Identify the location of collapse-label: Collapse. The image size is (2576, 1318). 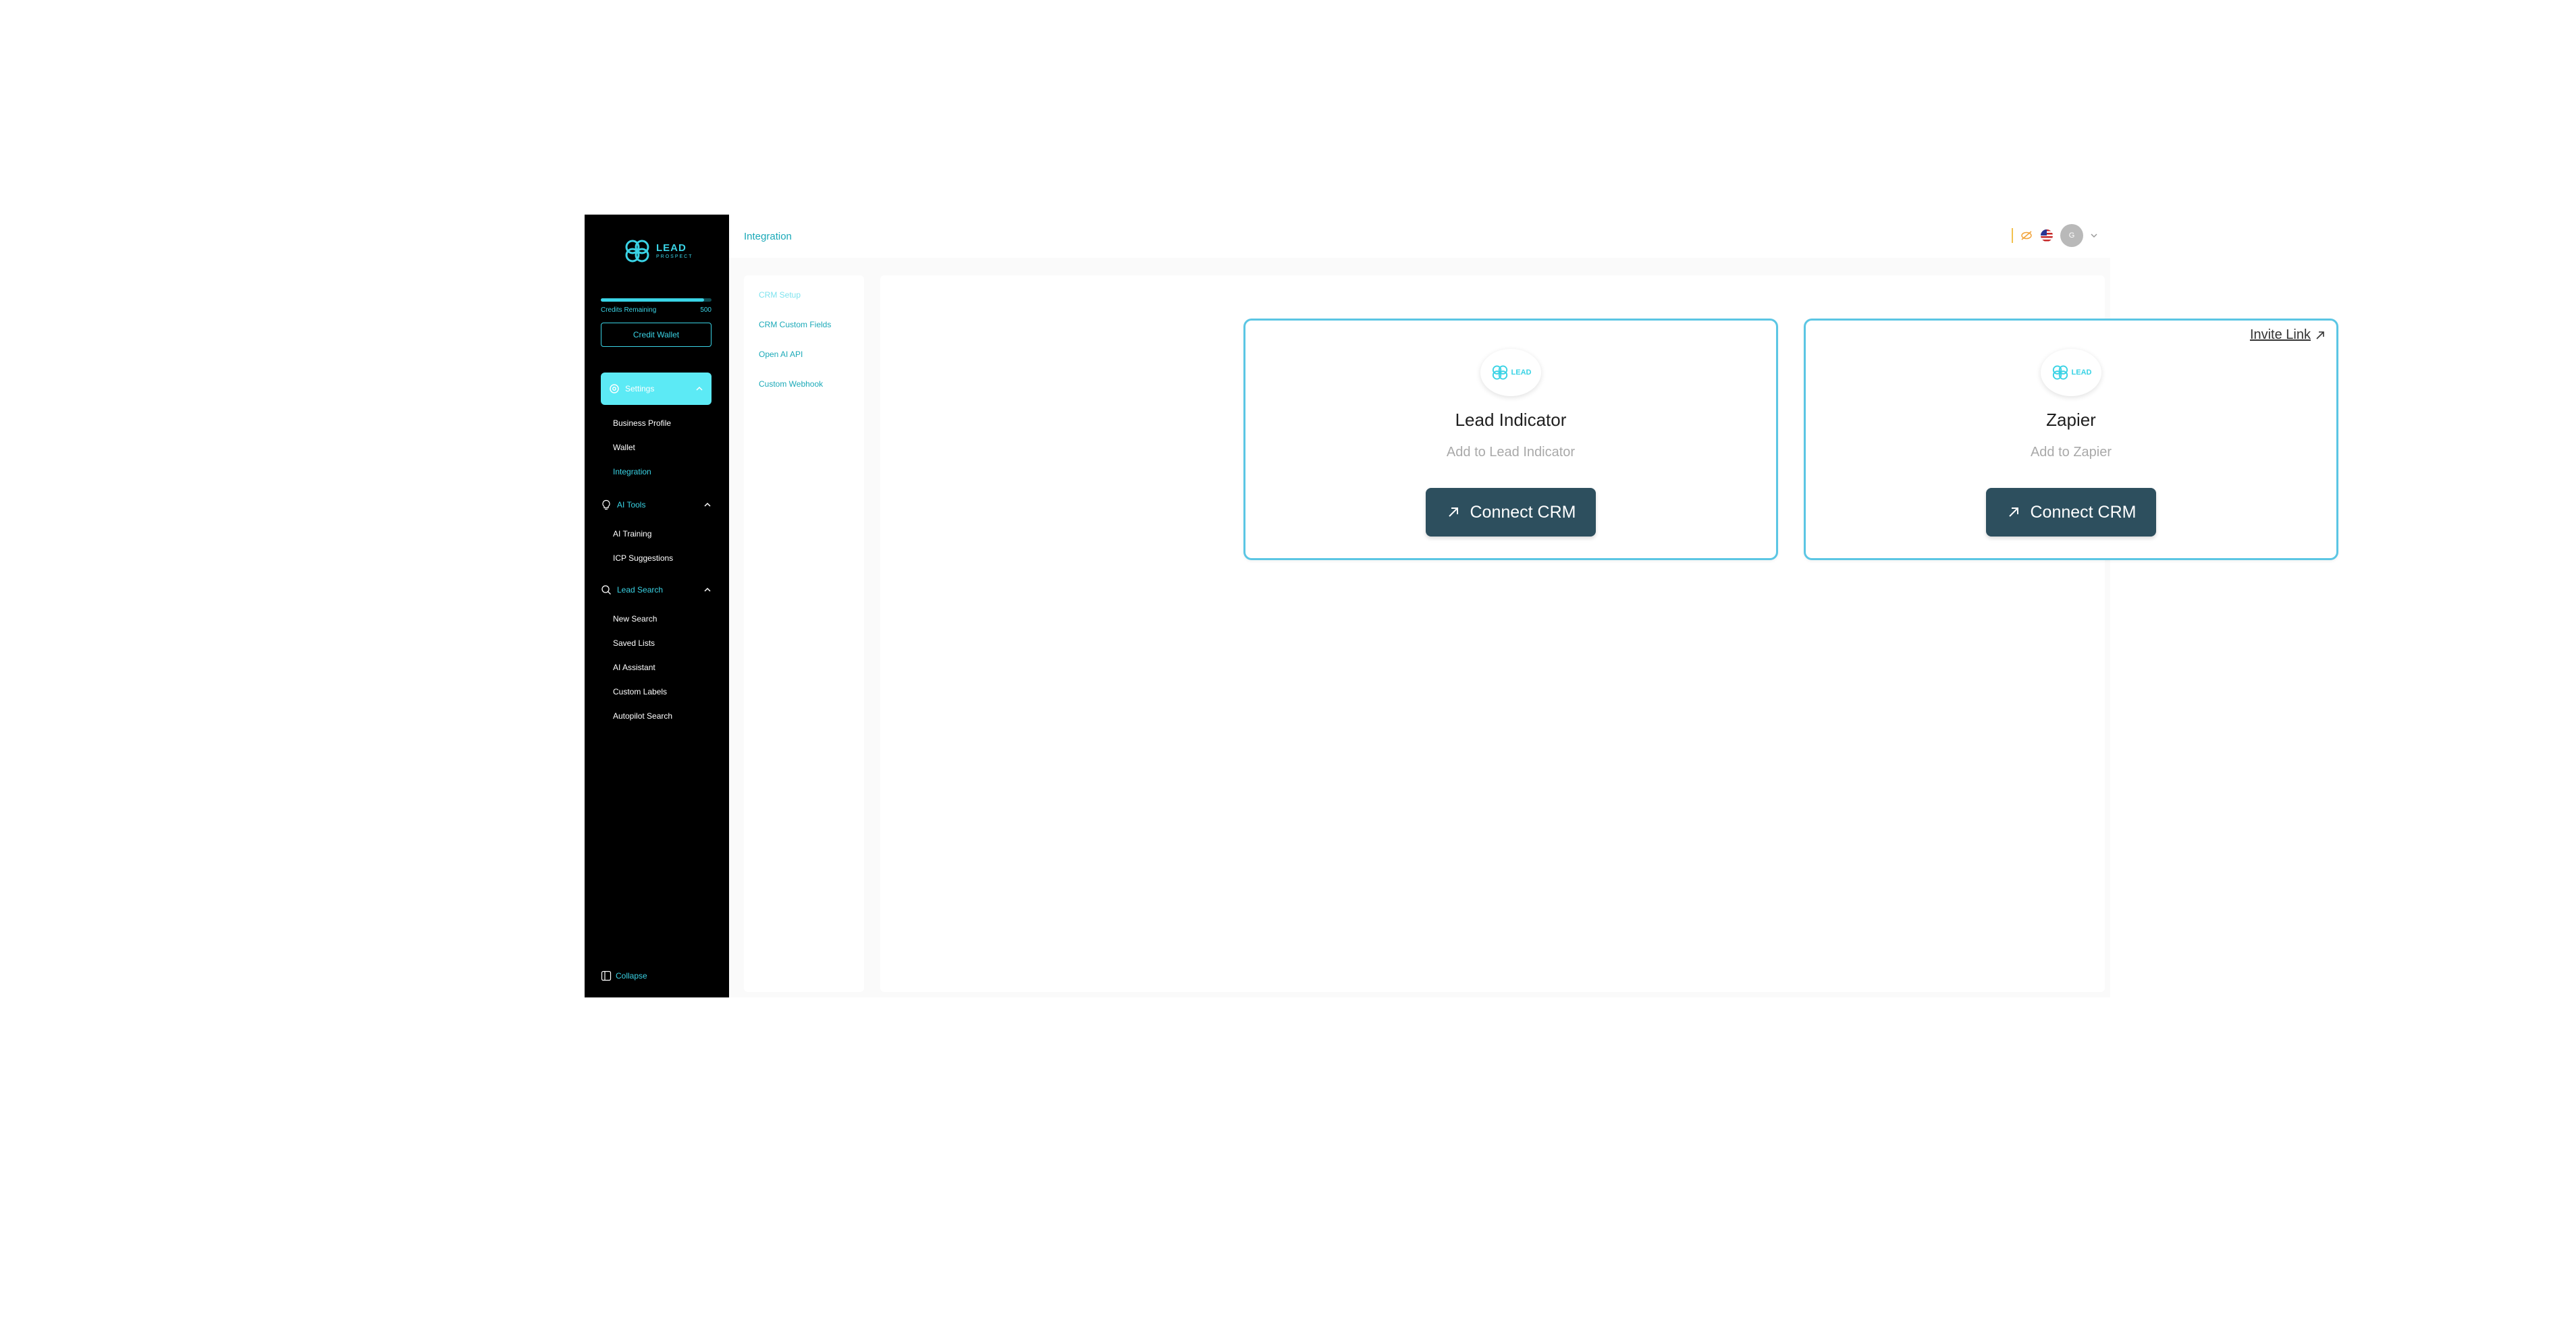
(631, 976).